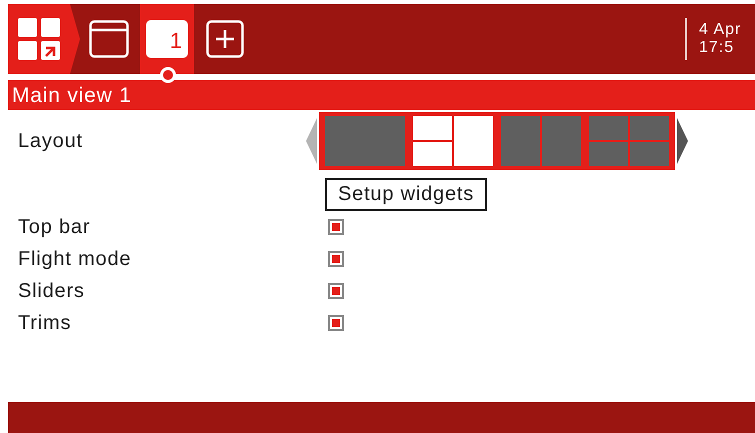 This screenshot has width=755, height=433. What do you see at coordinates (225, 39) in the screenshot?
I see `plus-icon` at bounding box center [225, 39].